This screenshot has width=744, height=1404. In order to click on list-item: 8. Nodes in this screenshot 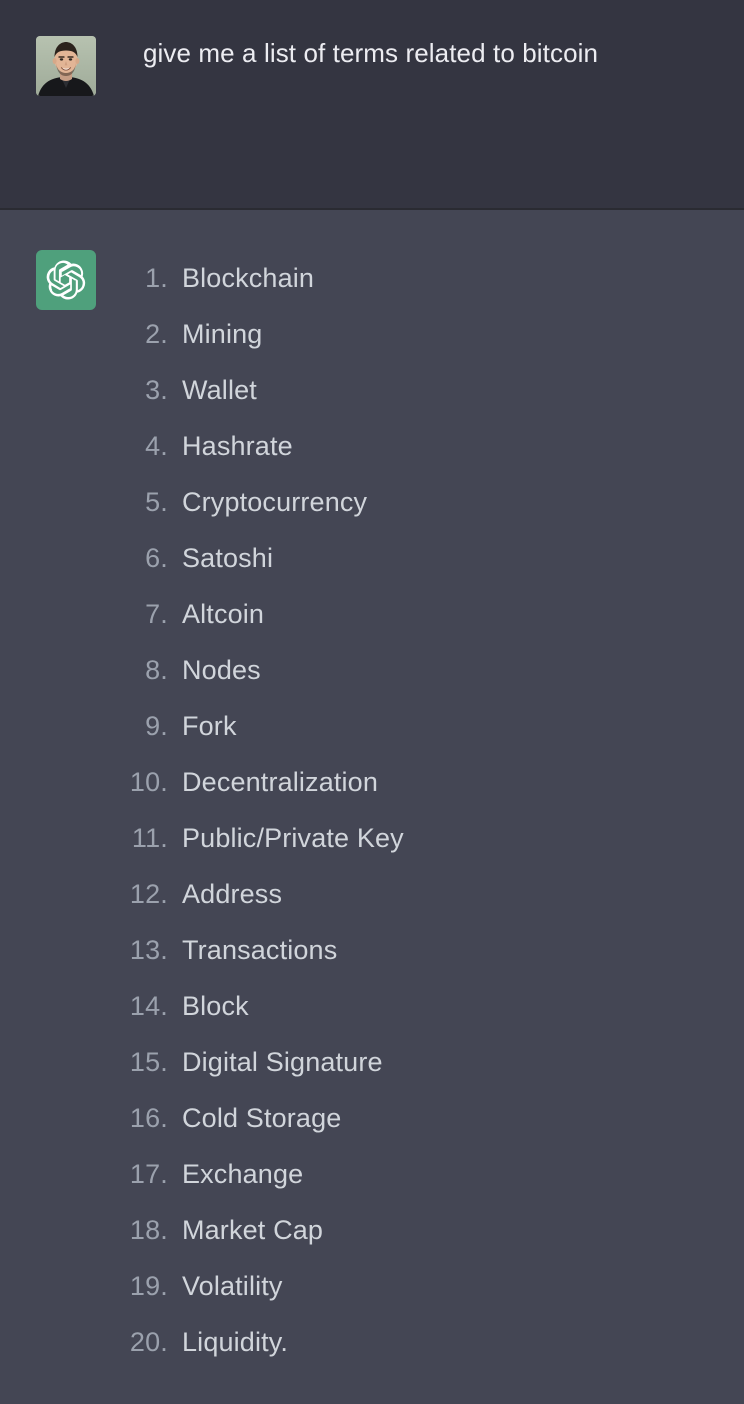, I will do `click(430, 670)`.